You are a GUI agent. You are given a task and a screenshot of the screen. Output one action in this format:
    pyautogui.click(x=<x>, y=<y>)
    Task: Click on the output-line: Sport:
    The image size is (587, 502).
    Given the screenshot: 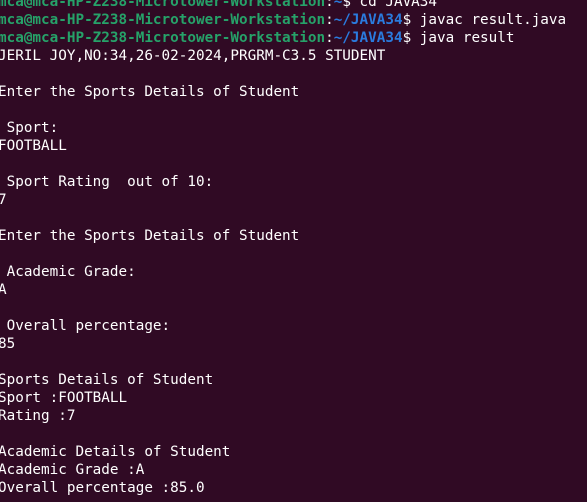 What is the action you would take?
    pyautogui.click(x=29, y=128)
    